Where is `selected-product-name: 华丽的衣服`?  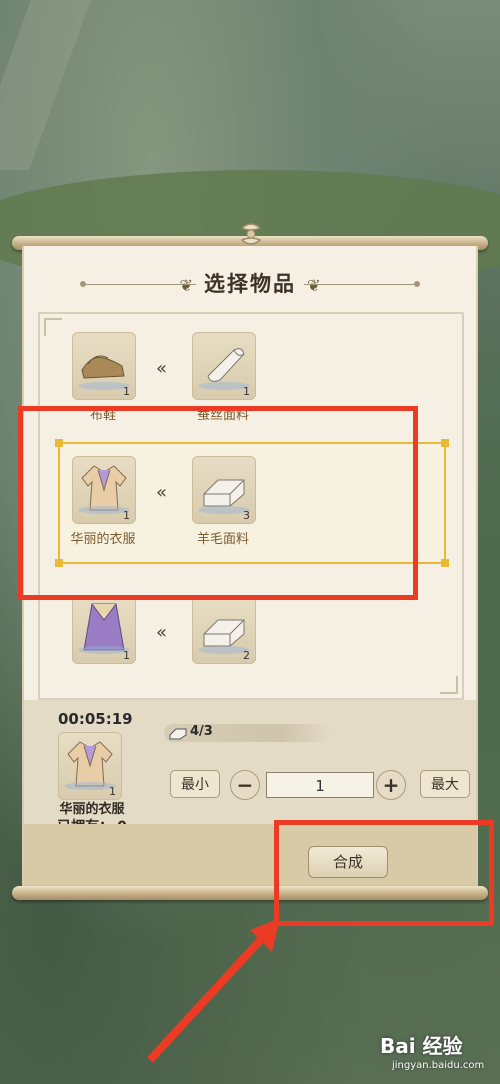 selected-product-name: 华丽的衣服 is located at coordinates (92, 809).